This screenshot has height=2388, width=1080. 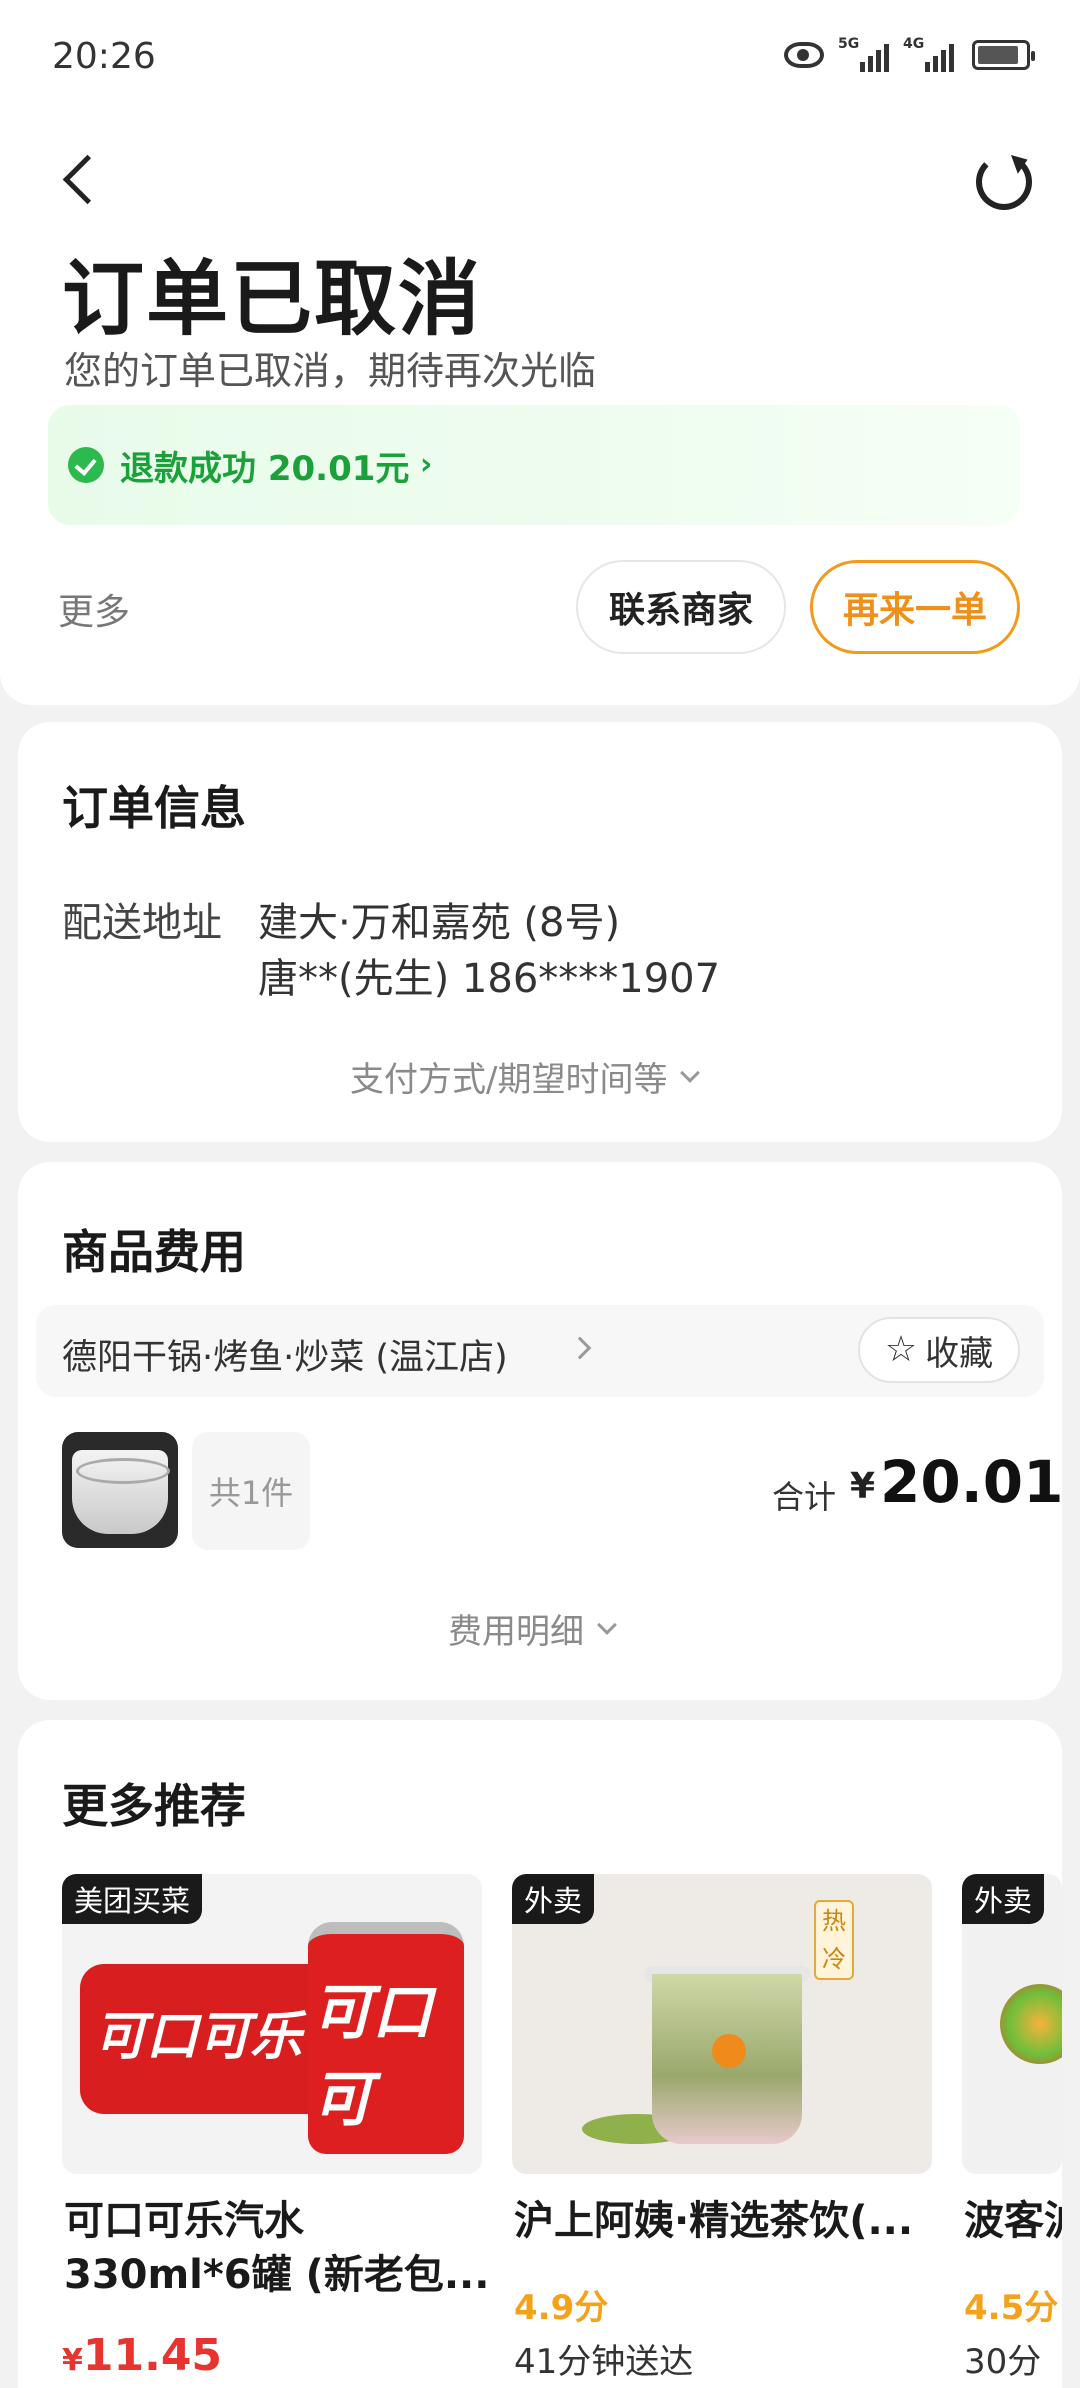 I want to click on payment-details-label: 支付方式/期望时间等, so click(x=509, y=1080).